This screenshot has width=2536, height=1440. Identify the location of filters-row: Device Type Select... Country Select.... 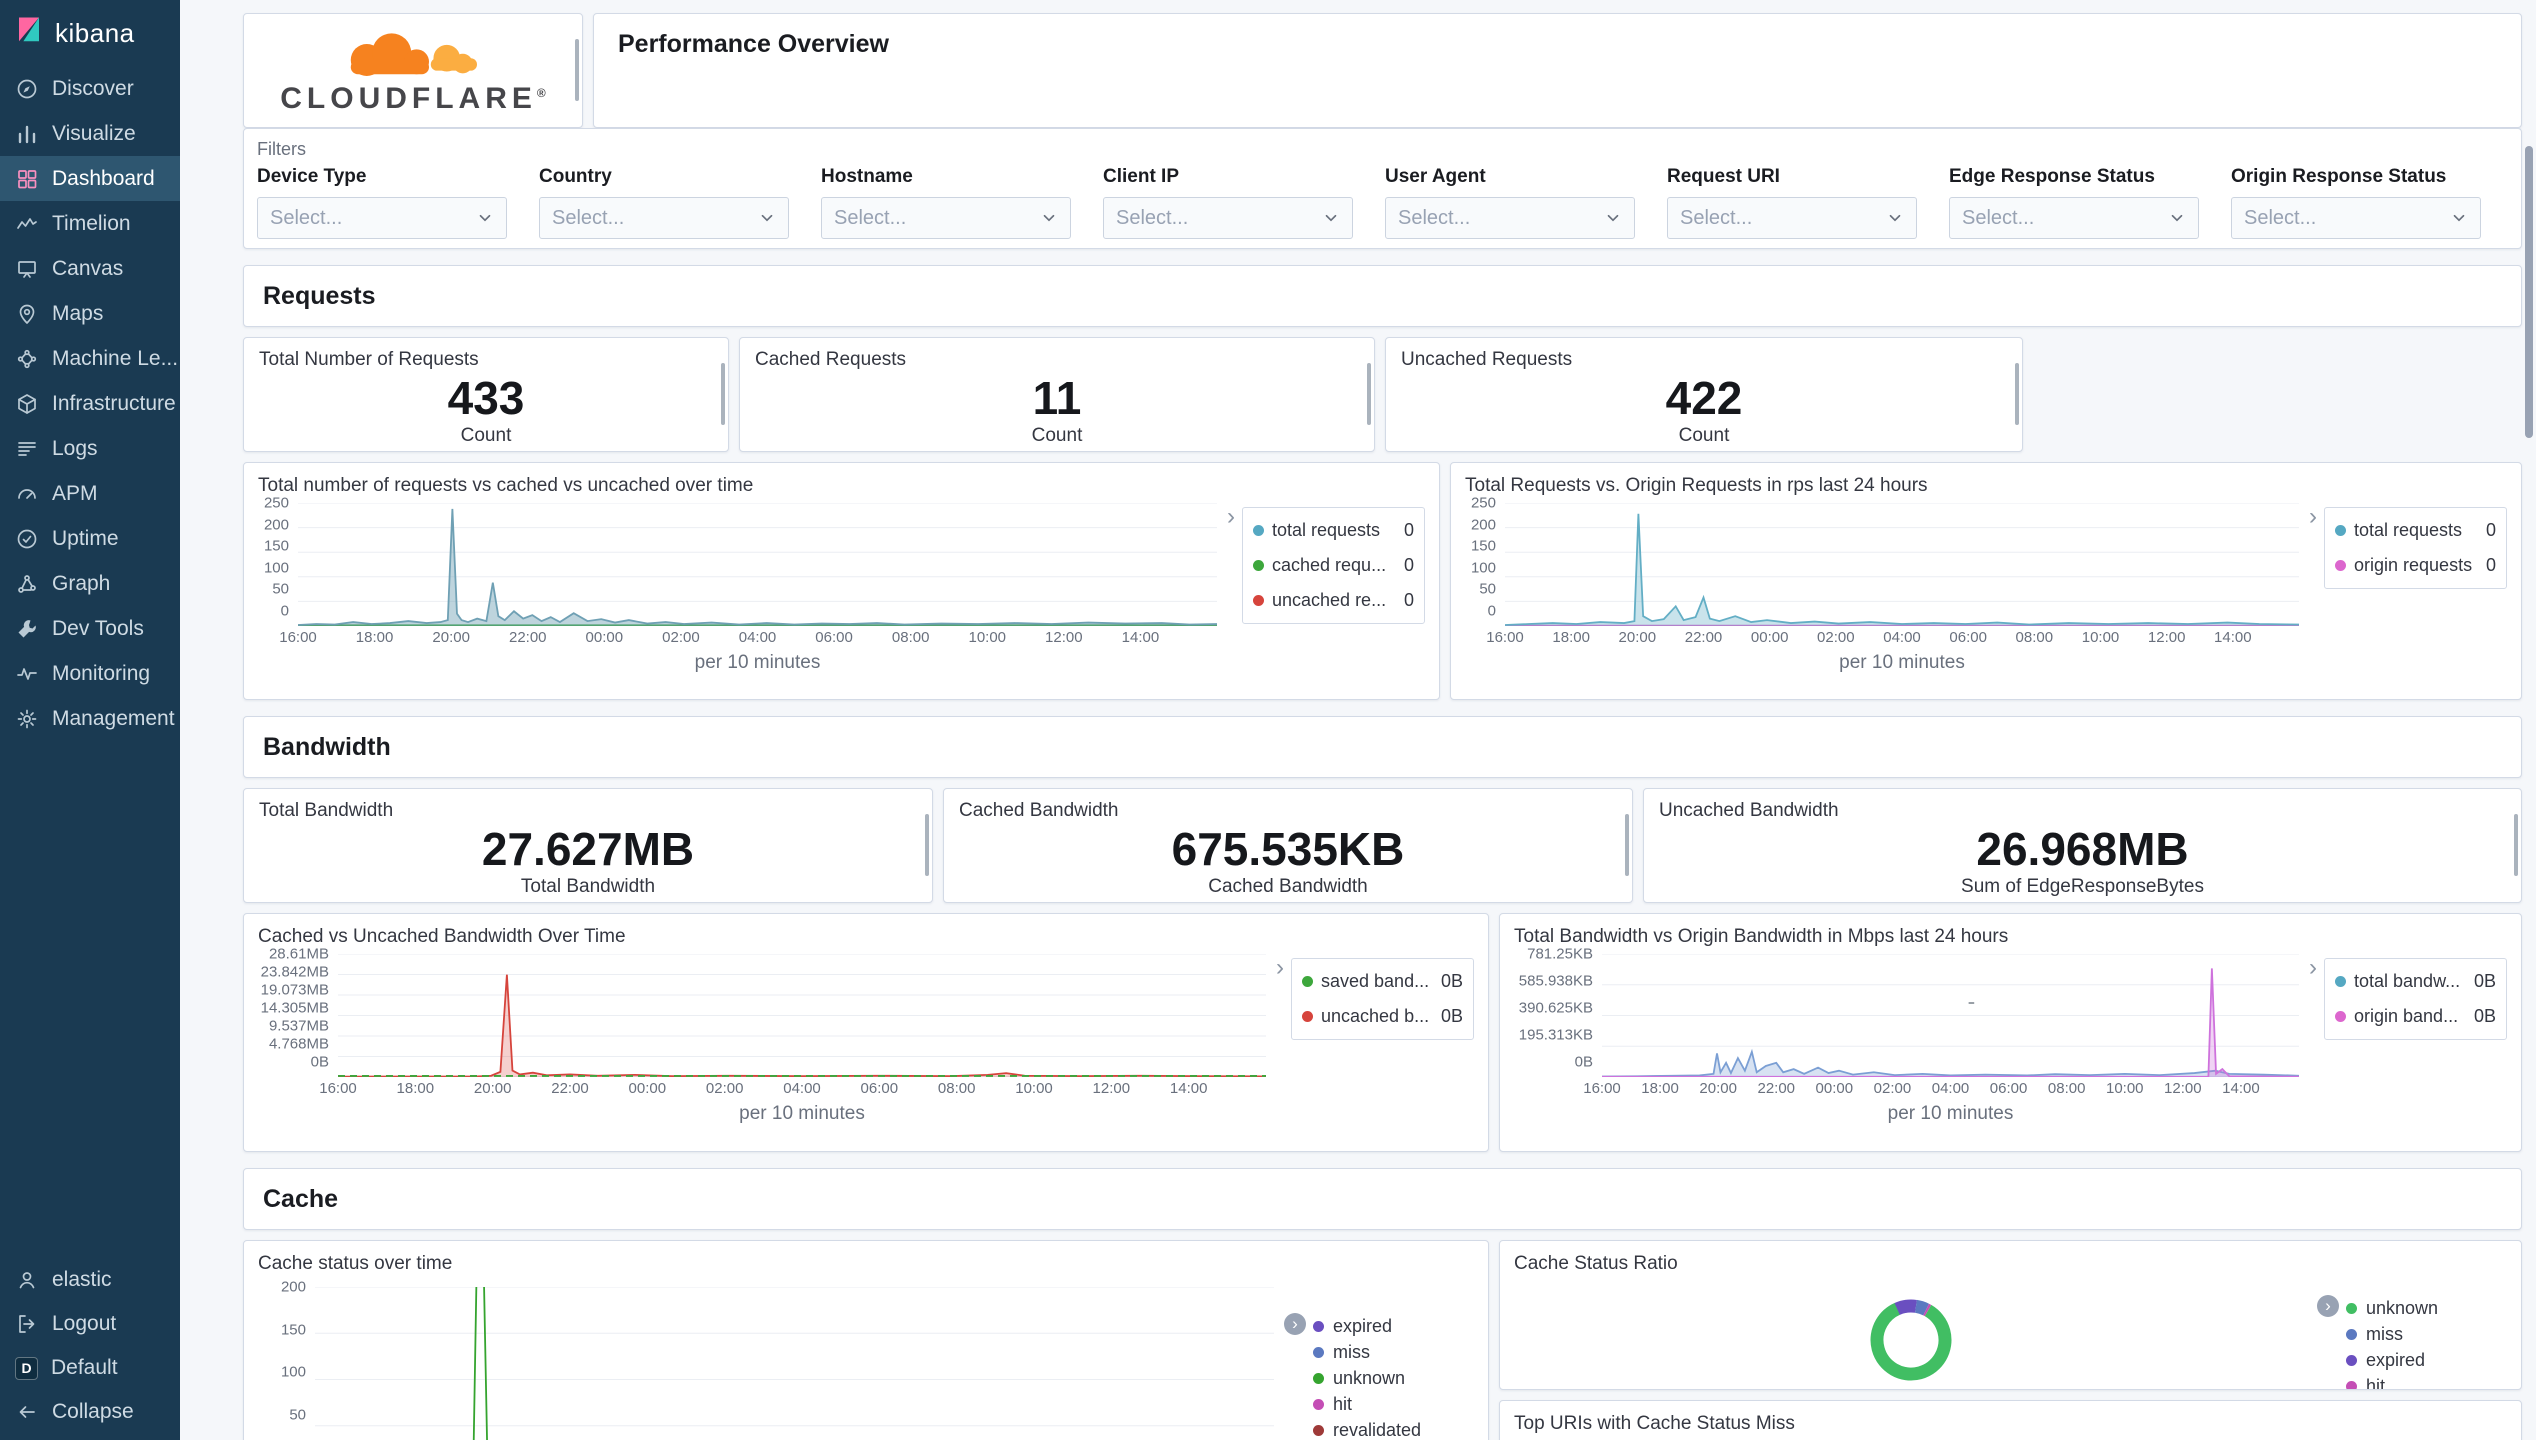
(1382, 202).